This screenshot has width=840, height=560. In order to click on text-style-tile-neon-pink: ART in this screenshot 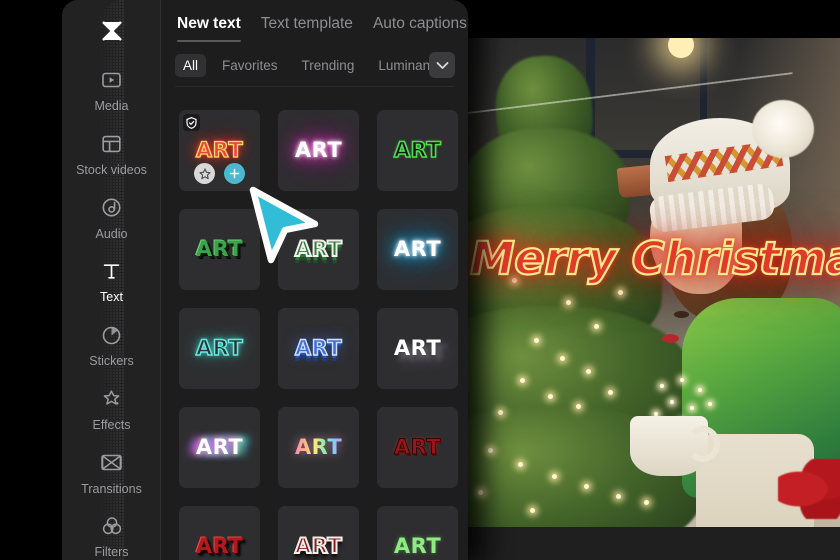, I will do `click(318, 150)`.